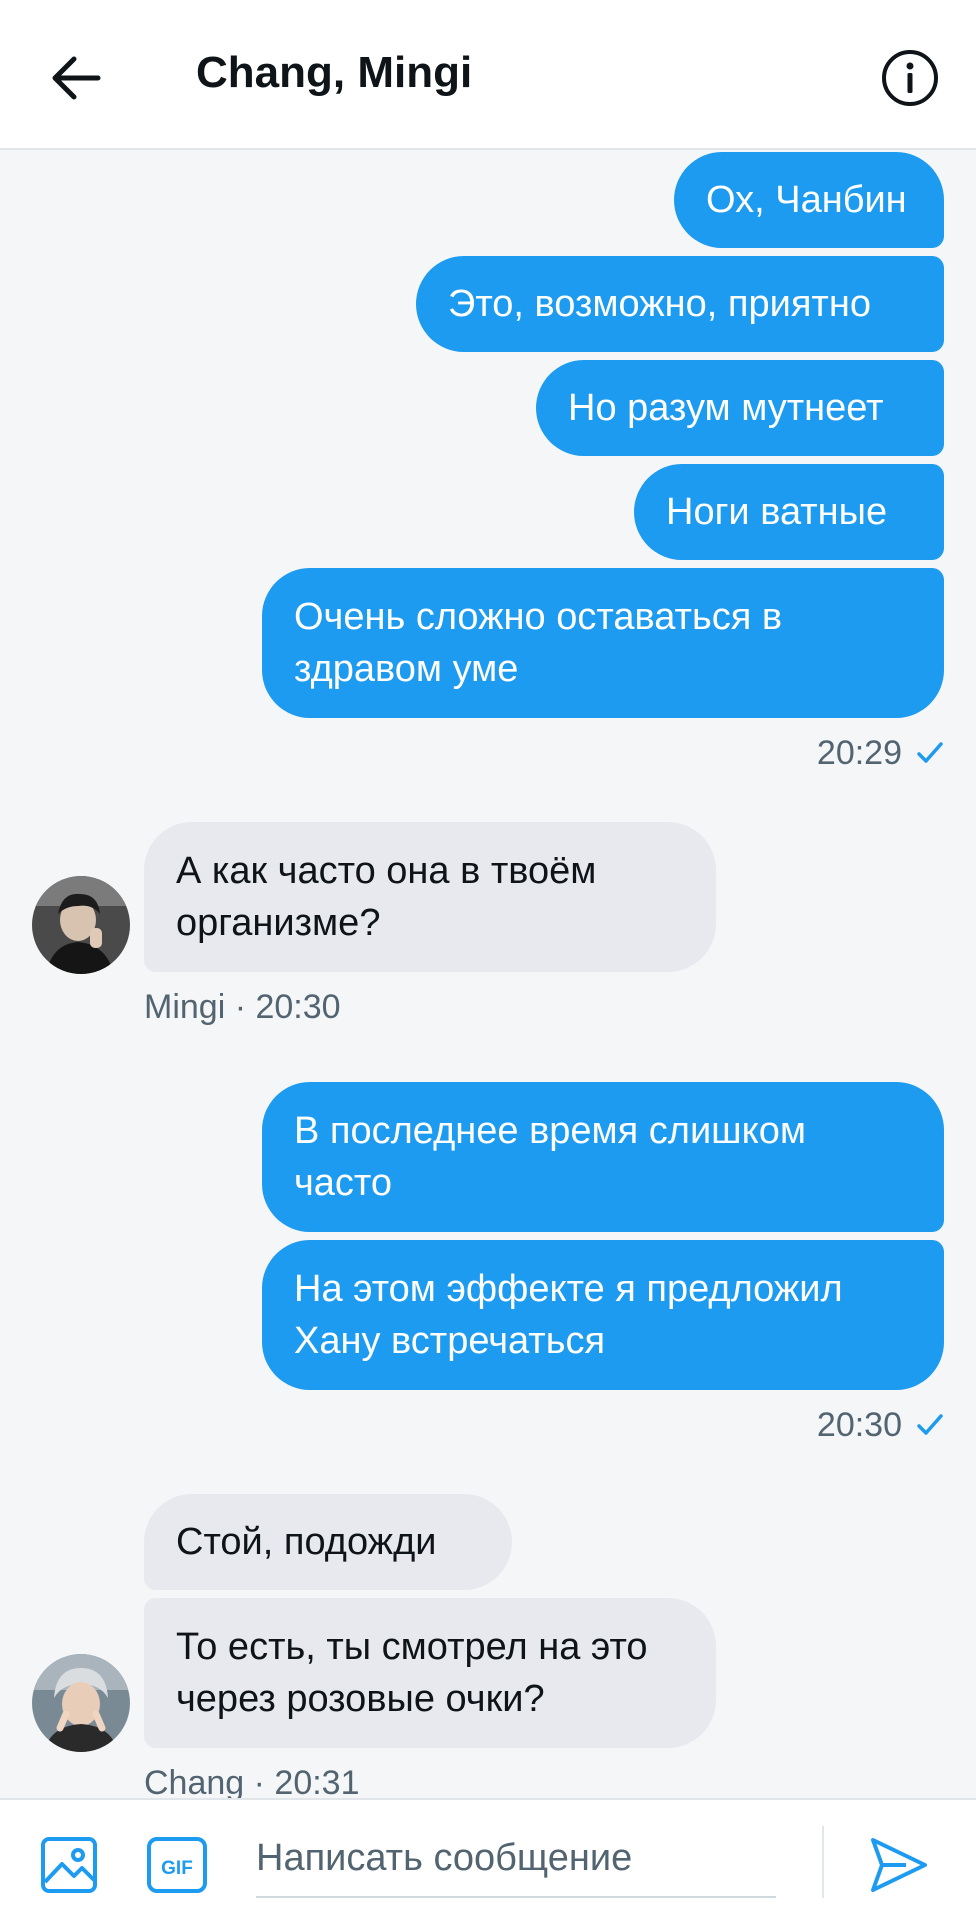 Image resolution: width=976 pixels, height=1920 pixels. What do you see at coordinates (680, 304) in the screenshot?
I see `message-bubble-outgoing: Это, возможно, приятно` at bounding box center [680, 304].